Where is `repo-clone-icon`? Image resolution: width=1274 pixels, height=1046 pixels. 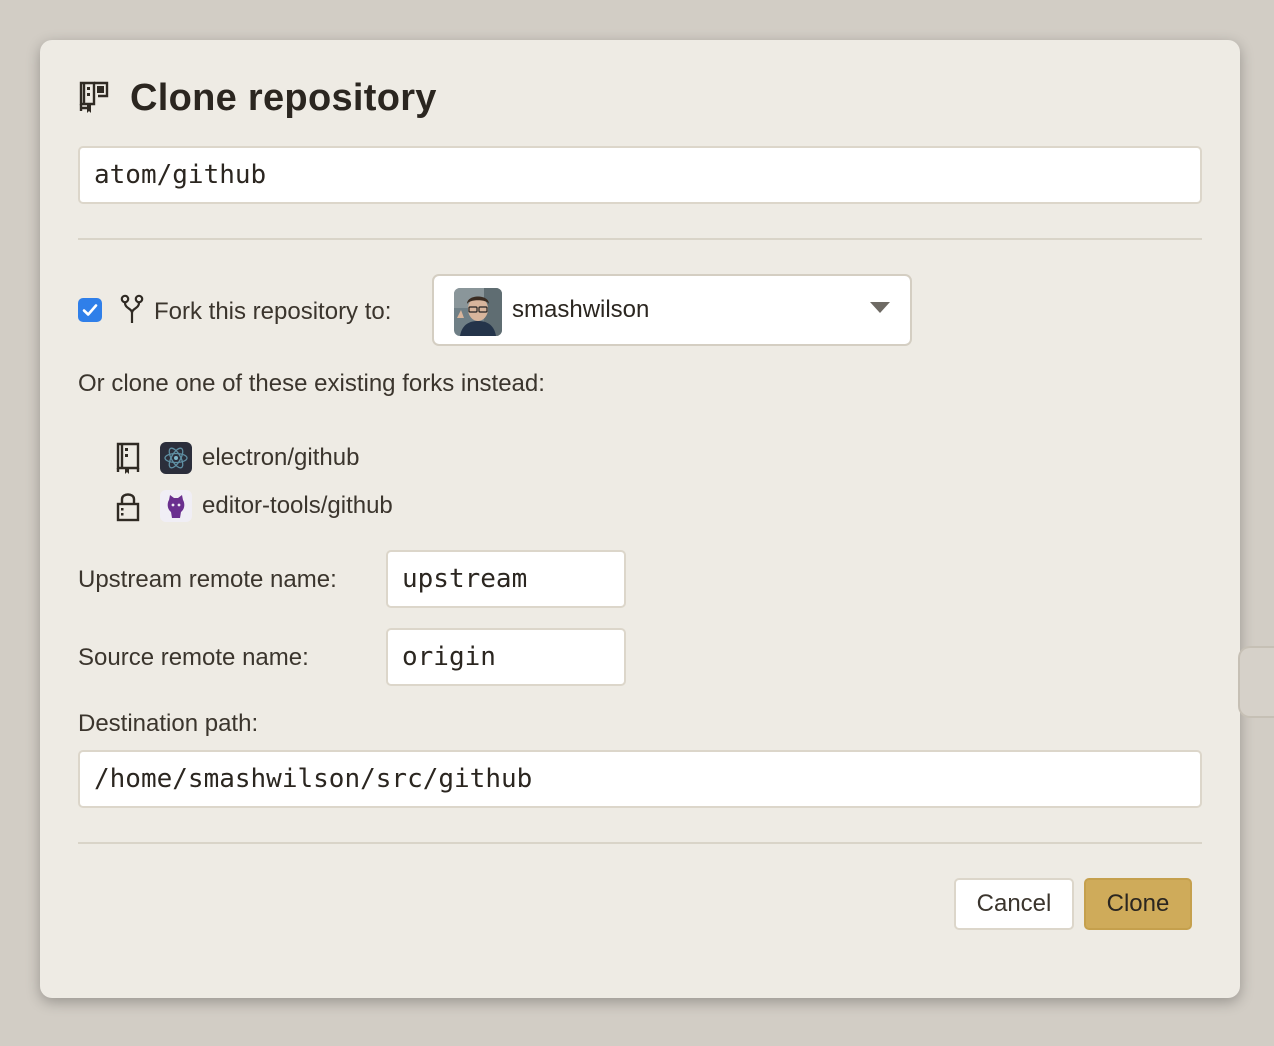
repo-clone-icon is located at coordinates (94, 97).